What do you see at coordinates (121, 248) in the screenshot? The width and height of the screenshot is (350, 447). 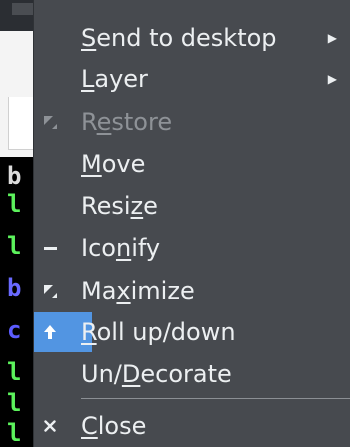 I see `menu-item-label: Iconify` at bounding box center [121, 248].